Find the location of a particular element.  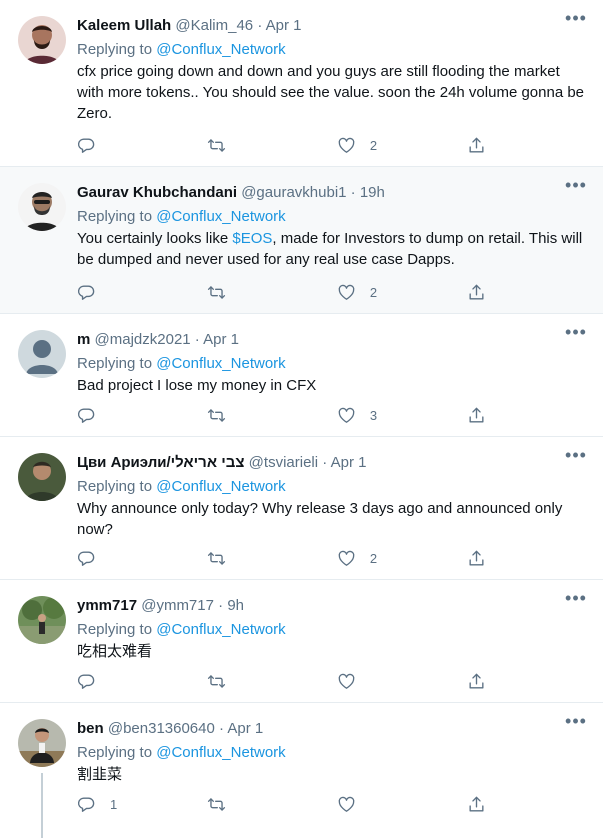

handle: @majdzk2021 is located at coordinates (143, 339).